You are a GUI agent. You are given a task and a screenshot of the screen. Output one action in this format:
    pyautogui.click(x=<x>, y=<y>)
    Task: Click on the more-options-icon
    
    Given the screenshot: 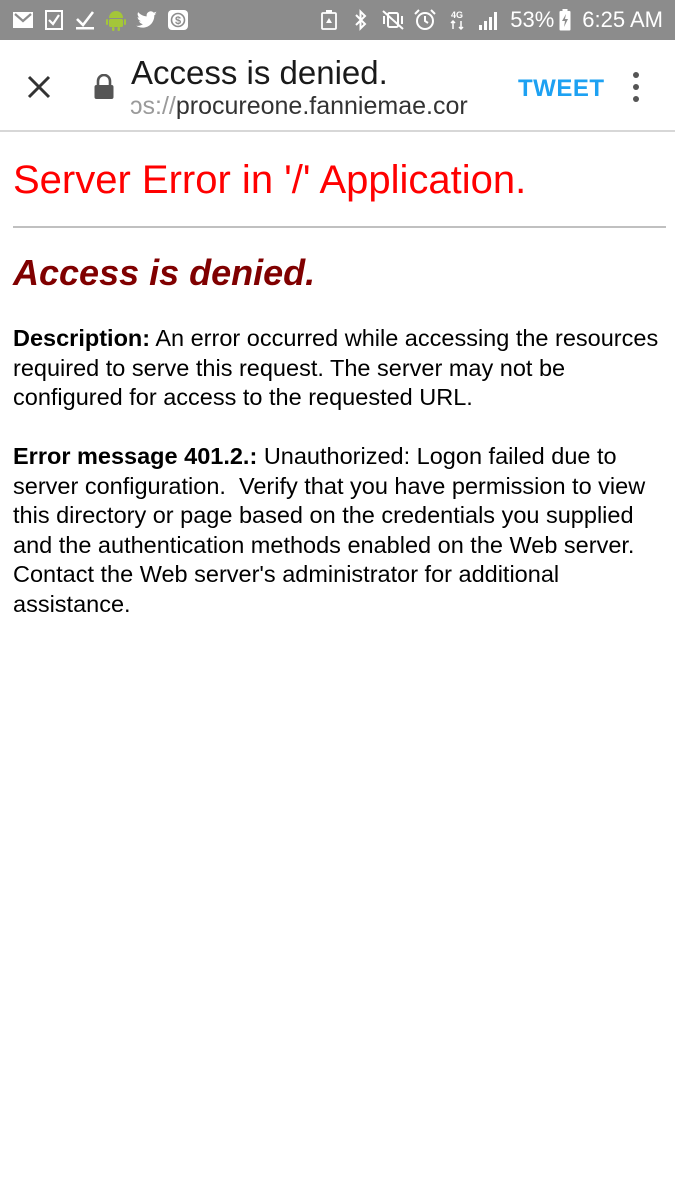 What is the action you would take?
    pyautogui.click(x=636, y=87)
    